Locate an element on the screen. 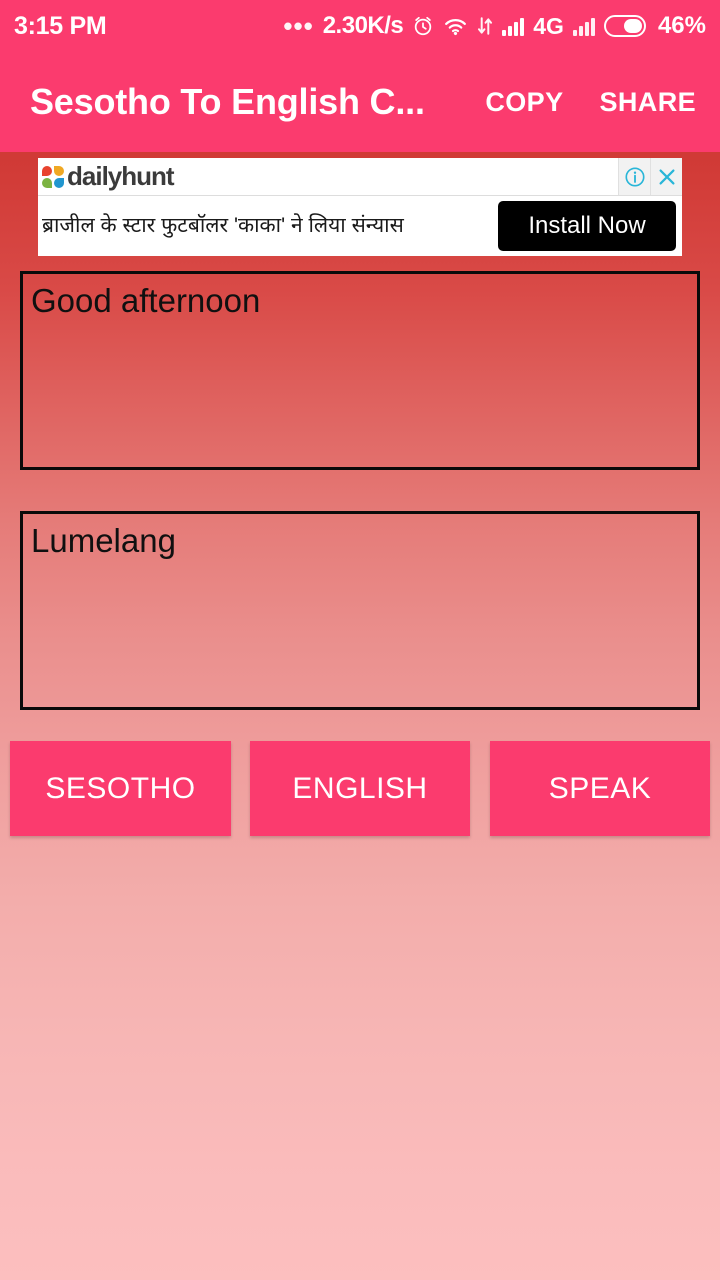 The image size is (720, 1280). ad-header: dailyhunt is located at coordinates (360, 177).